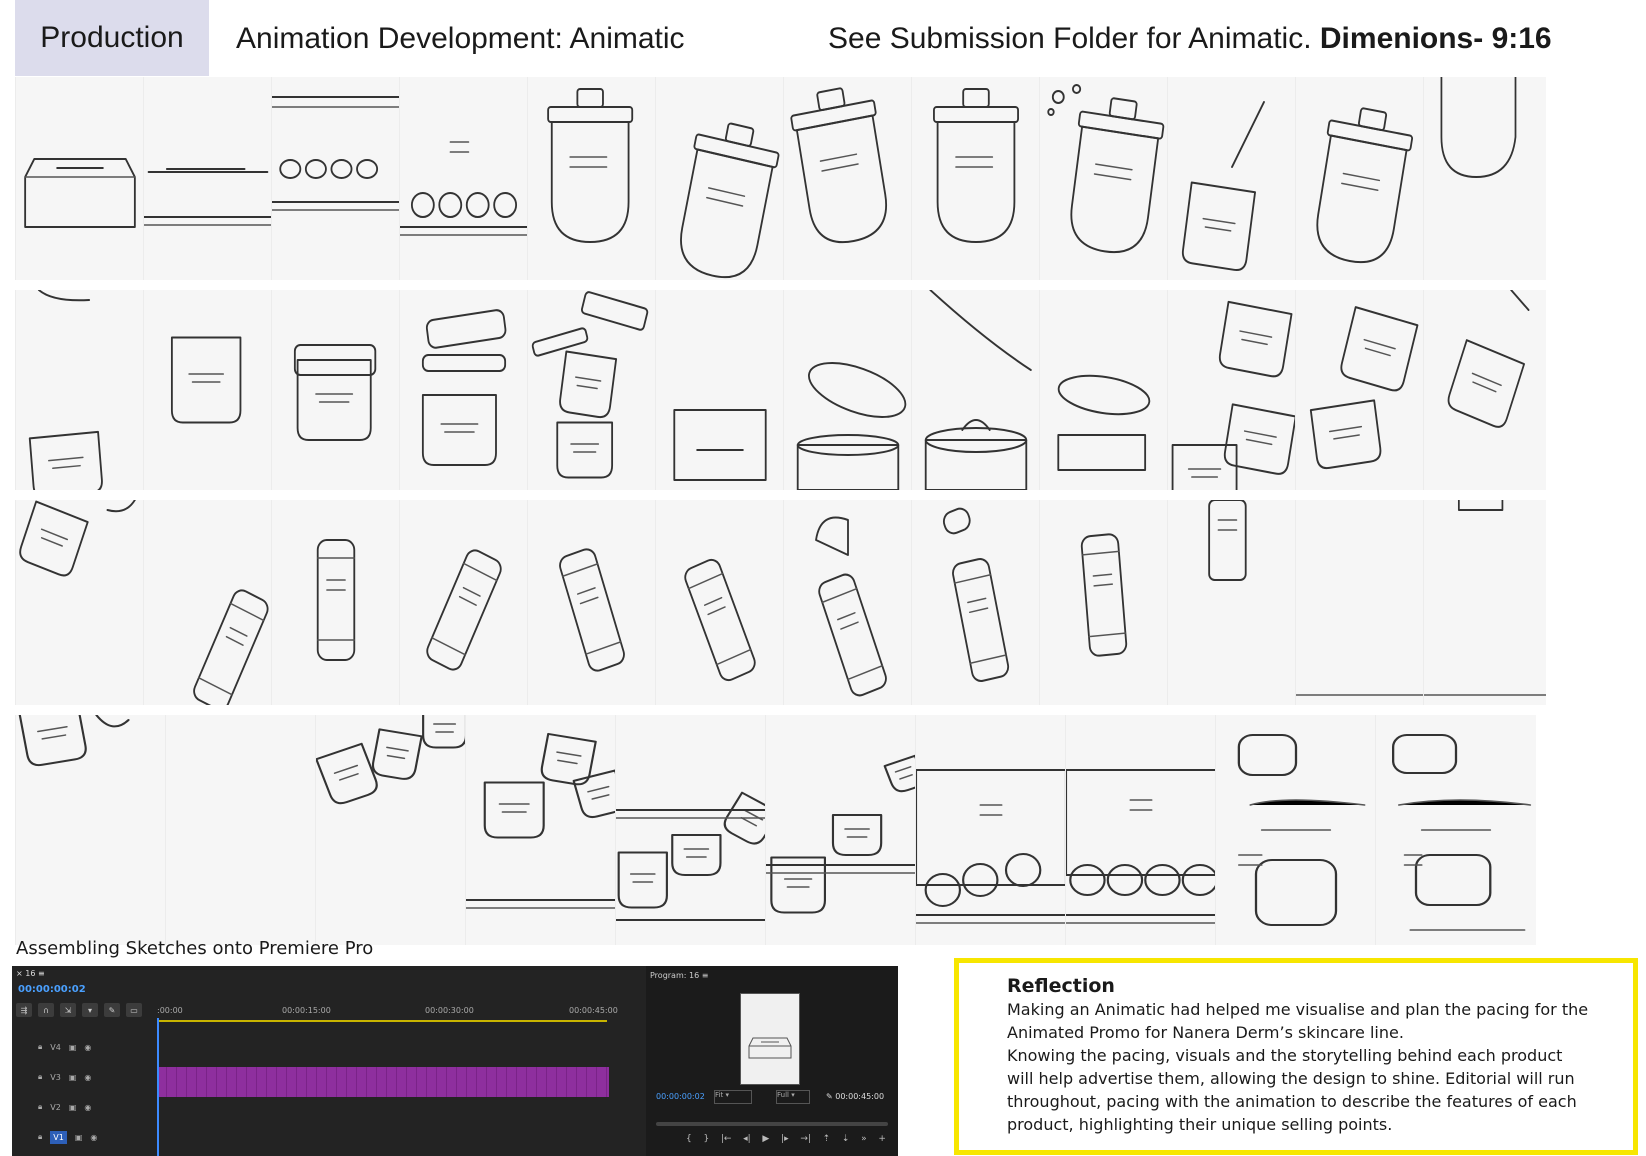  Describe the element at coordinates (1435, 38) in the screenshot. I see `dimensions-note: Dimenions- 9:16` at that location.